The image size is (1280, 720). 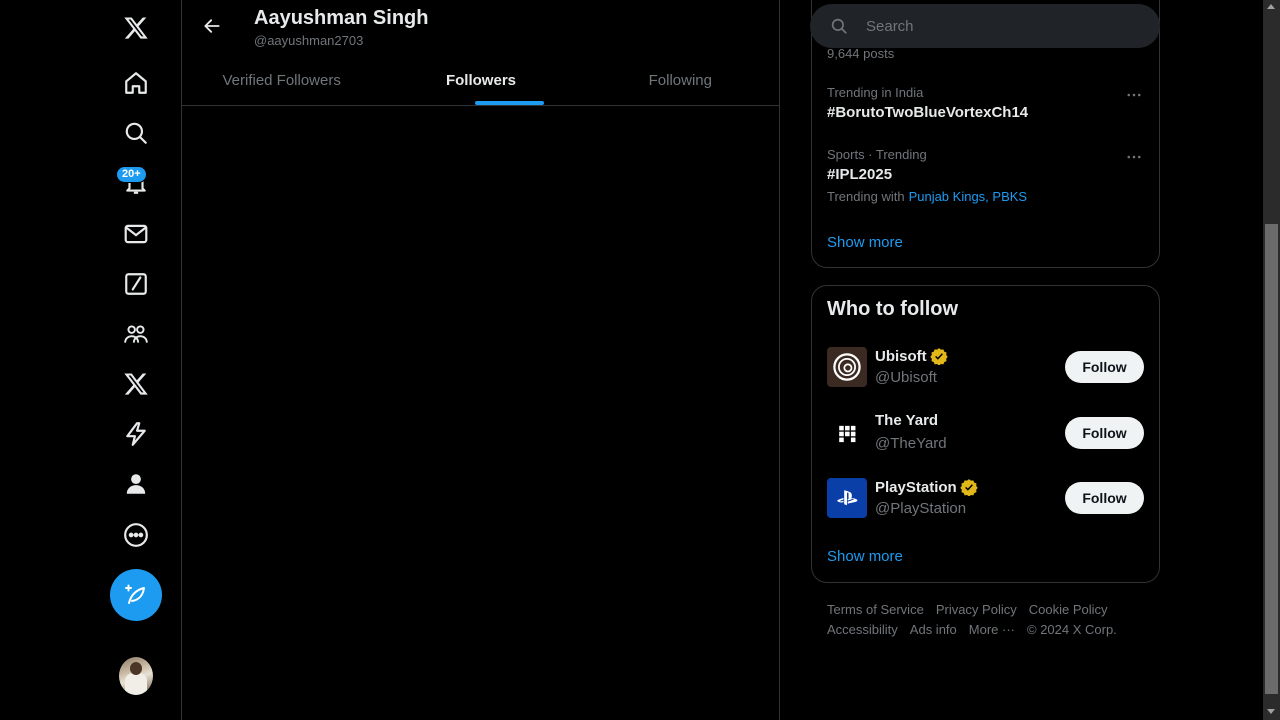 I want to click on page-scrollbar, so click(x=1271, y=360).